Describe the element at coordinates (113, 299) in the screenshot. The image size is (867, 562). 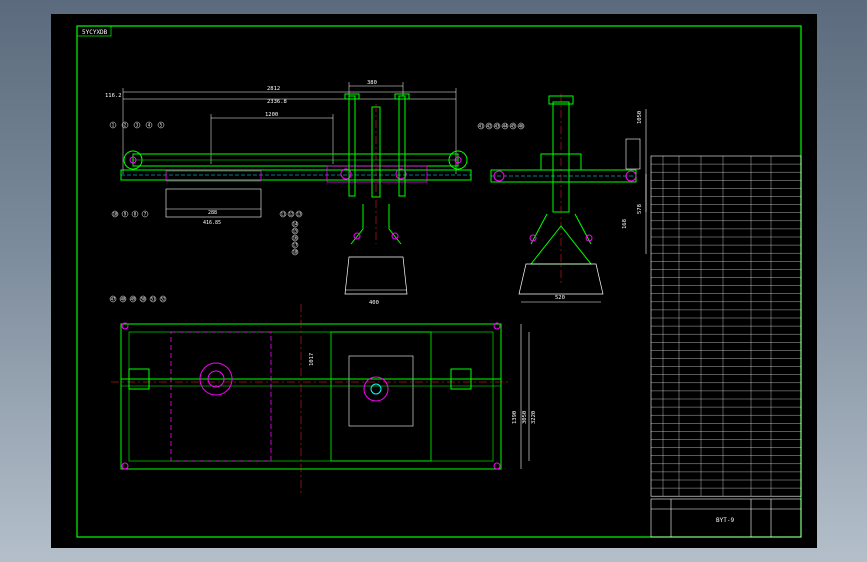
I see `balloon-label: 47` at that location.